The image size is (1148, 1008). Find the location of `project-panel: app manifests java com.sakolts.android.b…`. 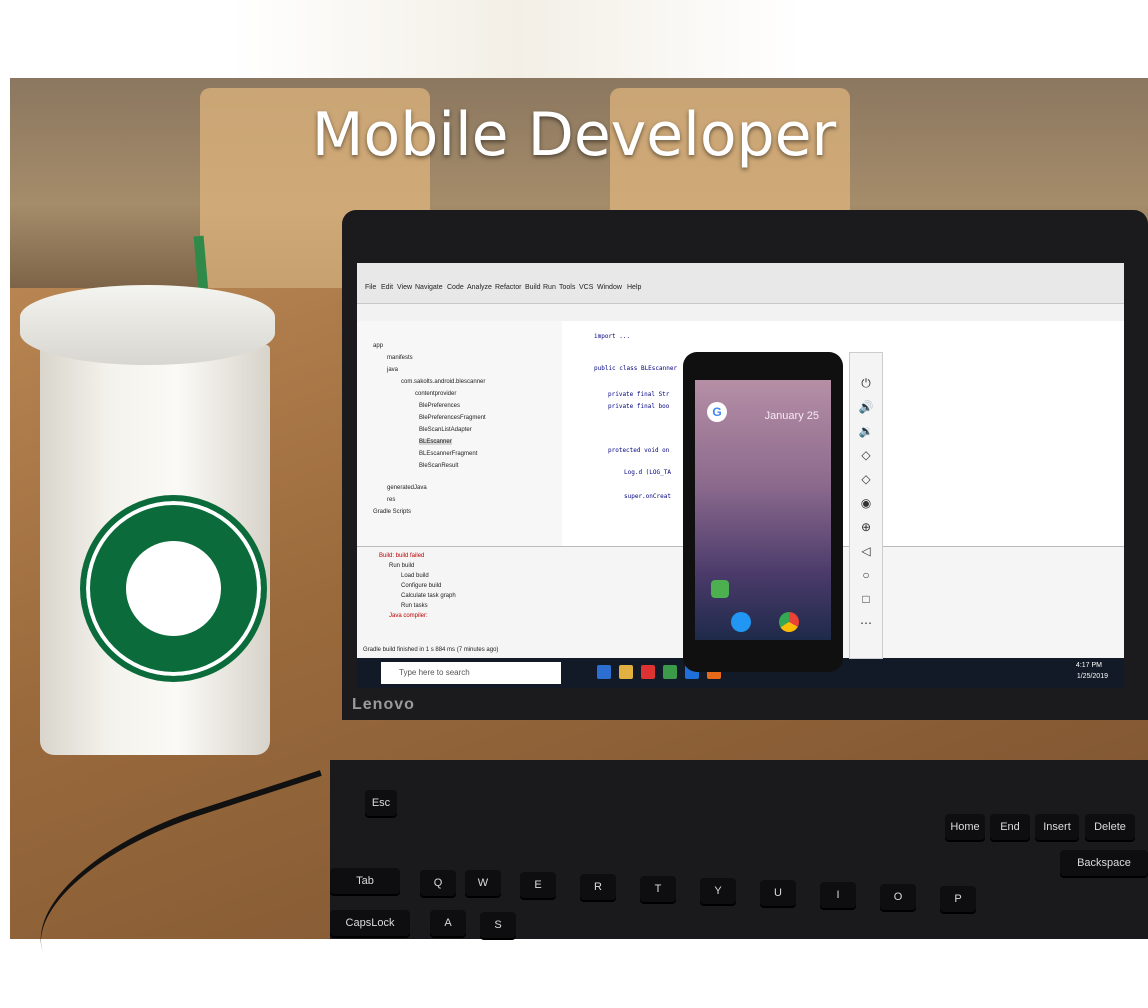

project-panel: app manifests java com.sakolts.android.b… is located at coordinates (460, 433).